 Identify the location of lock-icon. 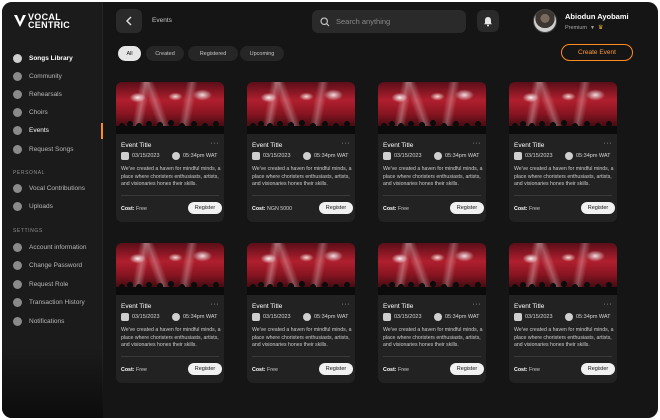
(17, 265).